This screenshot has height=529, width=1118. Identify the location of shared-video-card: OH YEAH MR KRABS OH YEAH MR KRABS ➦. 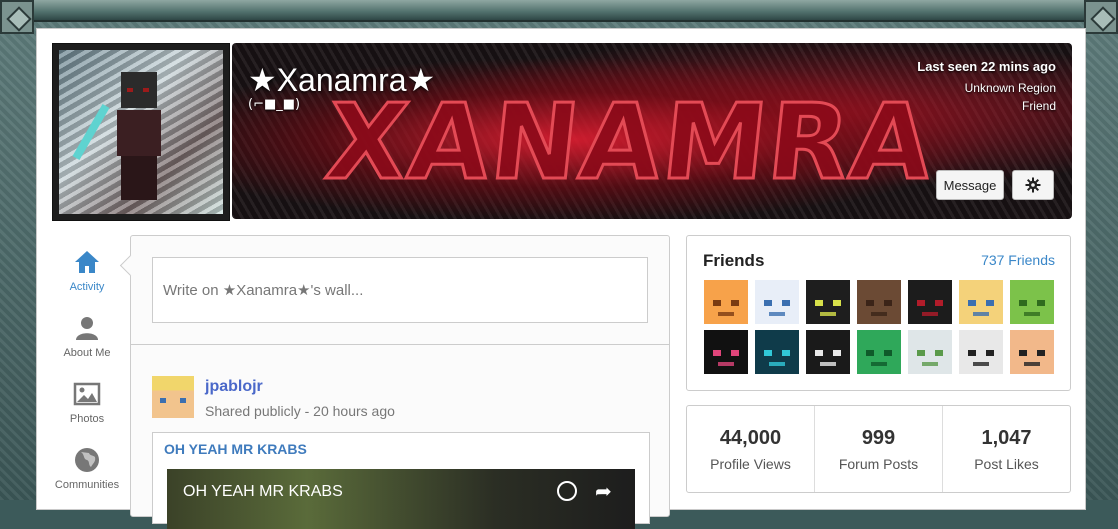
(401, 480).